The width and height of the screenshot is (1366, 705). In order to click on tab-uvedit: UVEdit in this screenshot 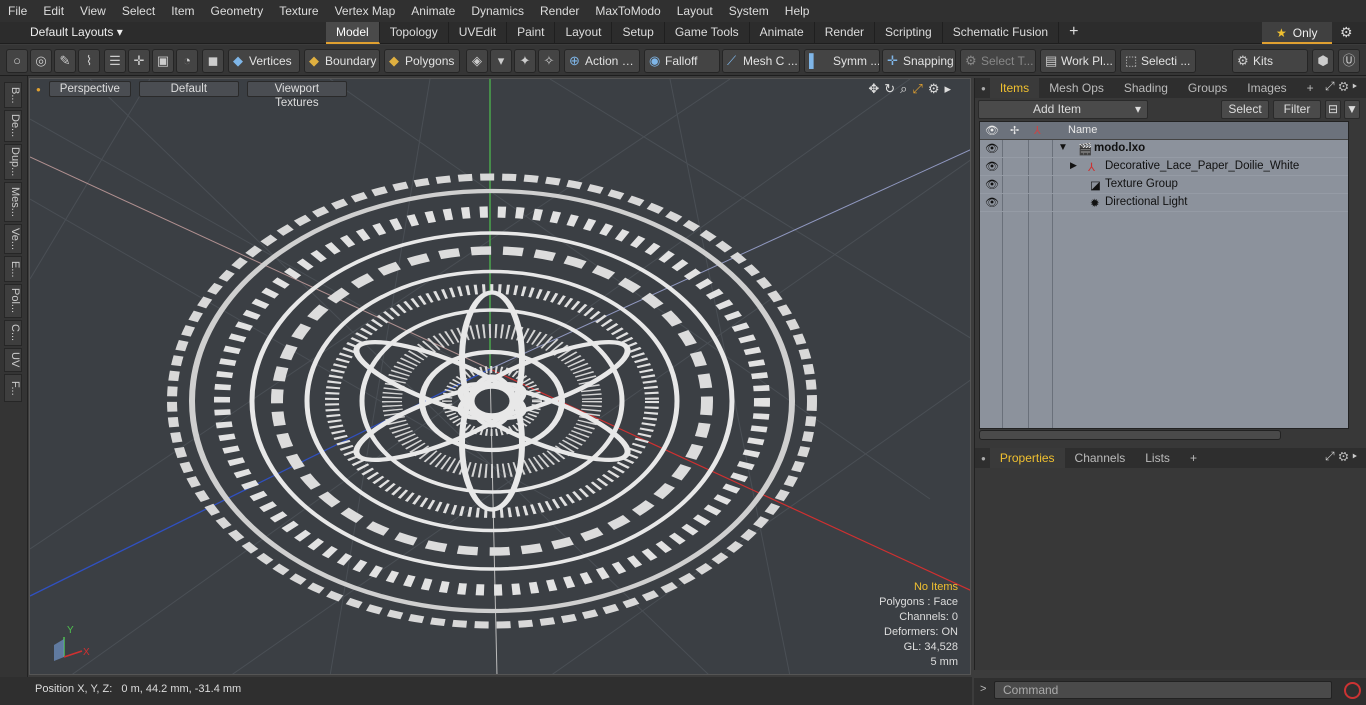, I will do `click(478, 33)`.